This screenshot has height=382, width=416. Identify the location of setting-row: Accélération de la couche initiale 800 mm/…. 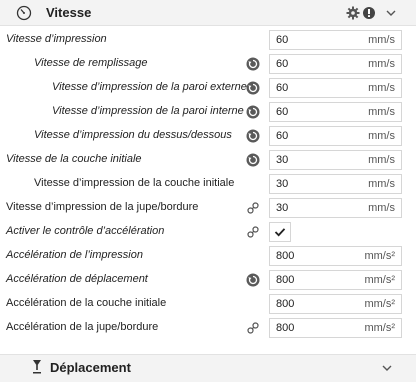
(208, 304).